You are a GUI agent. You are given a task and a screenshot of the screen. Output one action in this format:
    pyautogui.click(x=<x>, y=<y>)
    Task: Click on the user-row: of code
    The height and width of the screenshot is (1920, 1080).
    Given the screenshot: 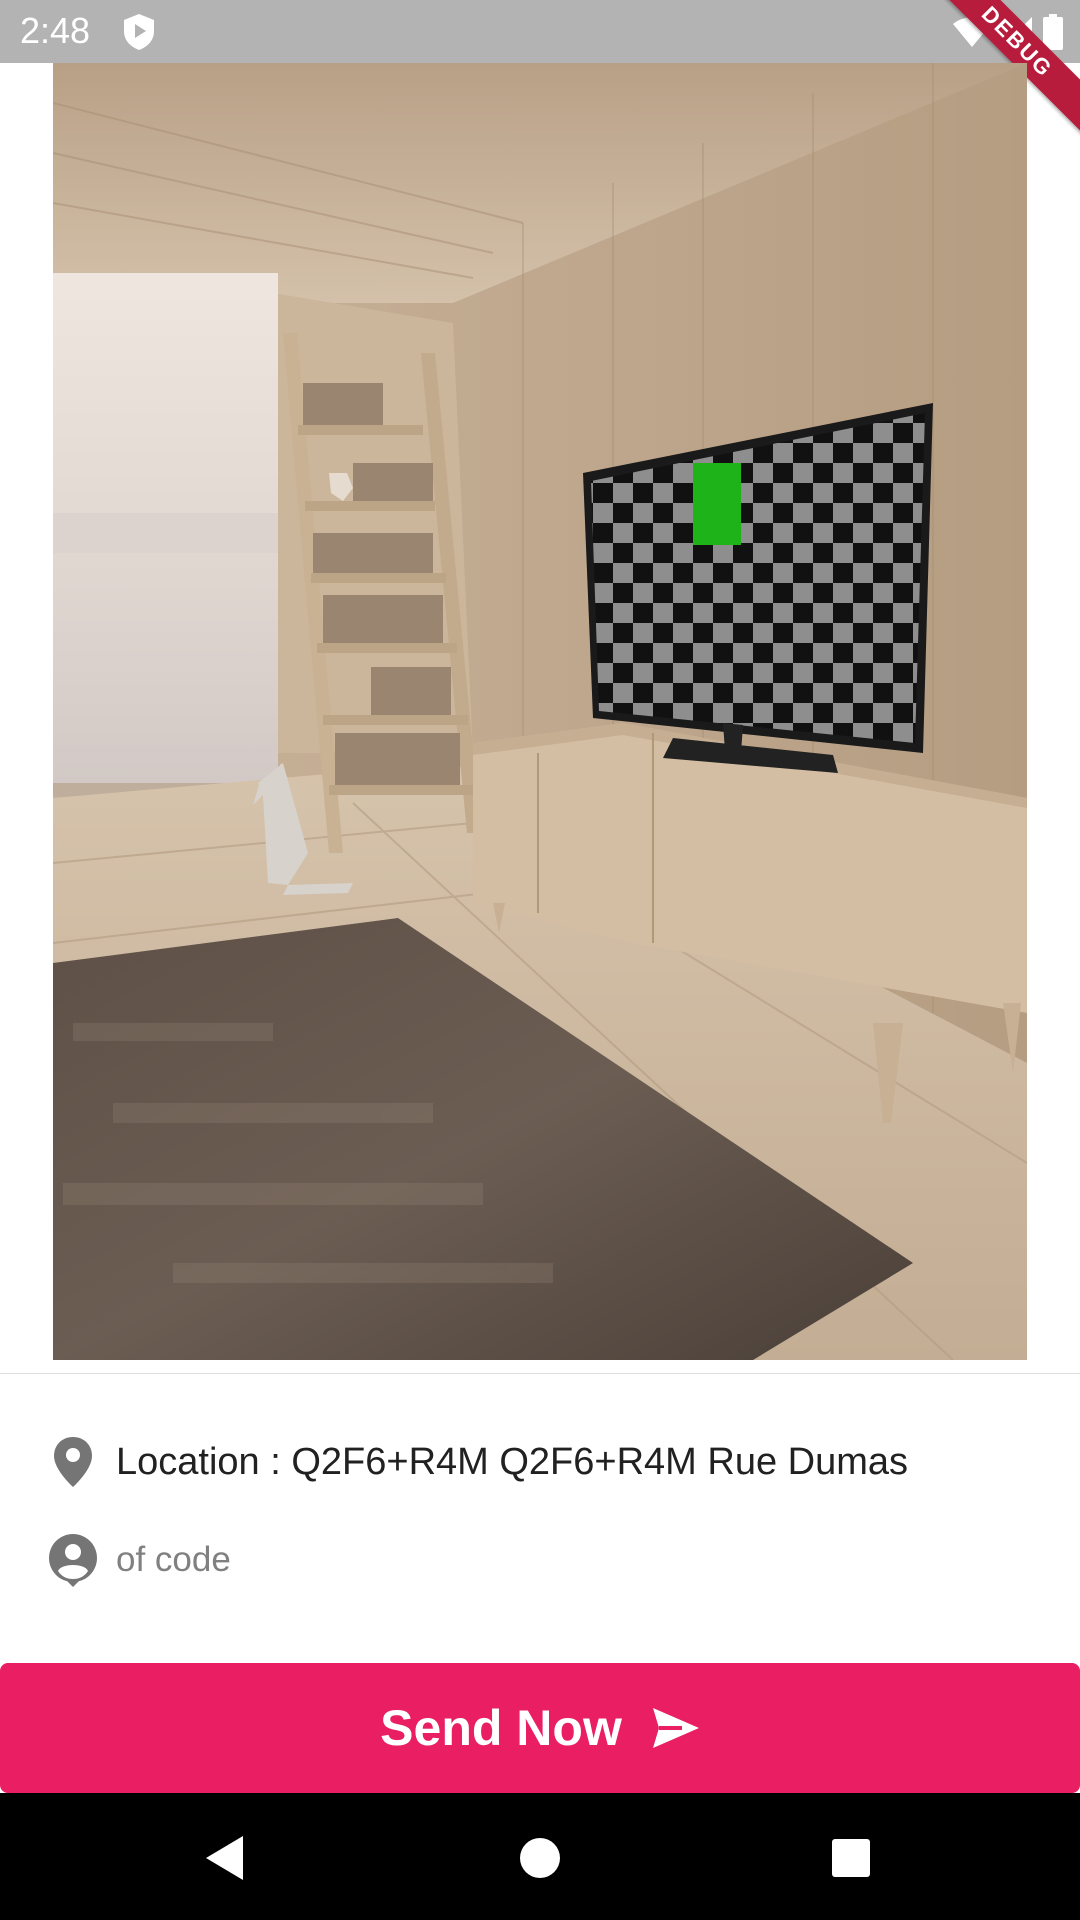 What is the action you would take?
    pyautogui.click(x=139, y=1560)
    